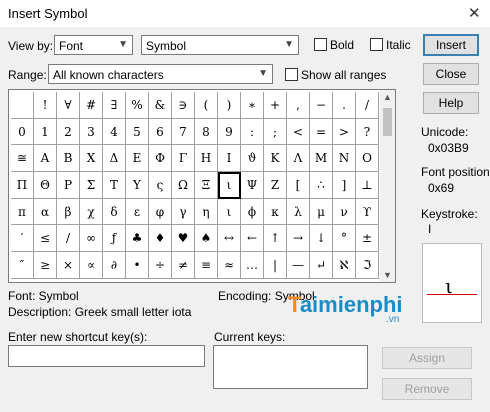 Image resolution: width=490 pixels, height=412 pixels. Describe the element at coordinates (229, 239) in the screenshot. I see `symbol-cell: ↔` at that location.